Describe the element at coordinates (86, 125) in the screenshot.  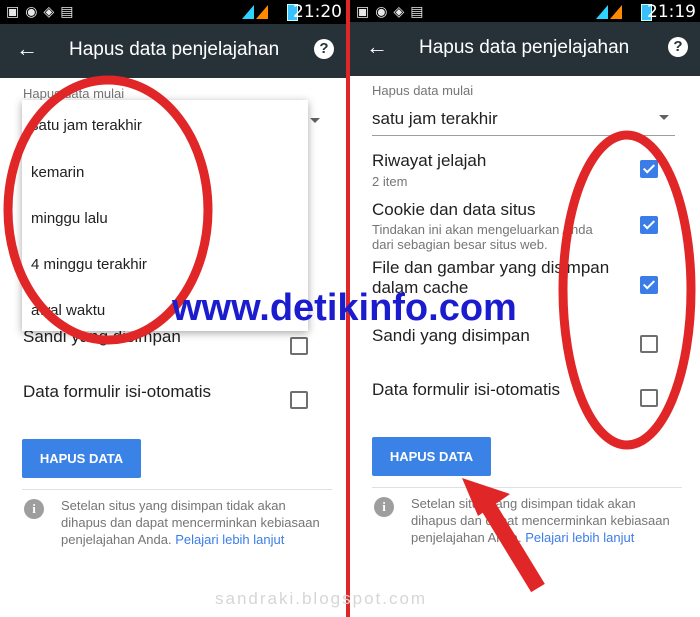
I see `menu-item: satu jam terakhir` at that location.